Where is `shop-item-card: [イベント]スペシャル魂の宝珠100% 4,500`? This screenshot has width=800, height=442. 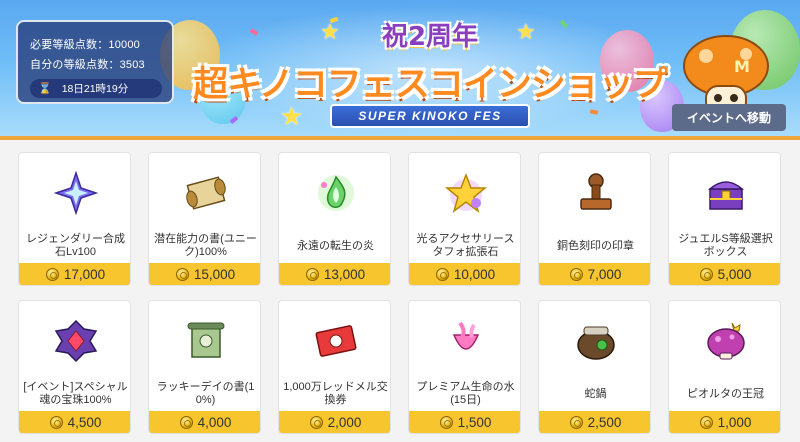 shop-item-card: [イベント]スペシャル魂の宝珠100% 4,500 is located at coordinates (74, 367).